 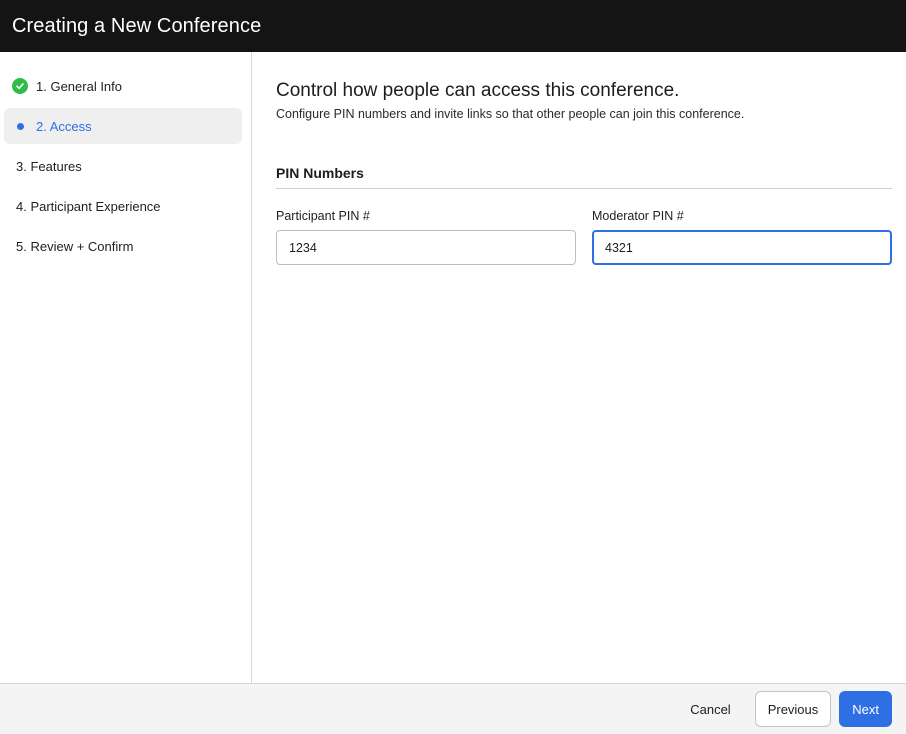 I want to click on check-circle-icon, so click(x=20, y=86).